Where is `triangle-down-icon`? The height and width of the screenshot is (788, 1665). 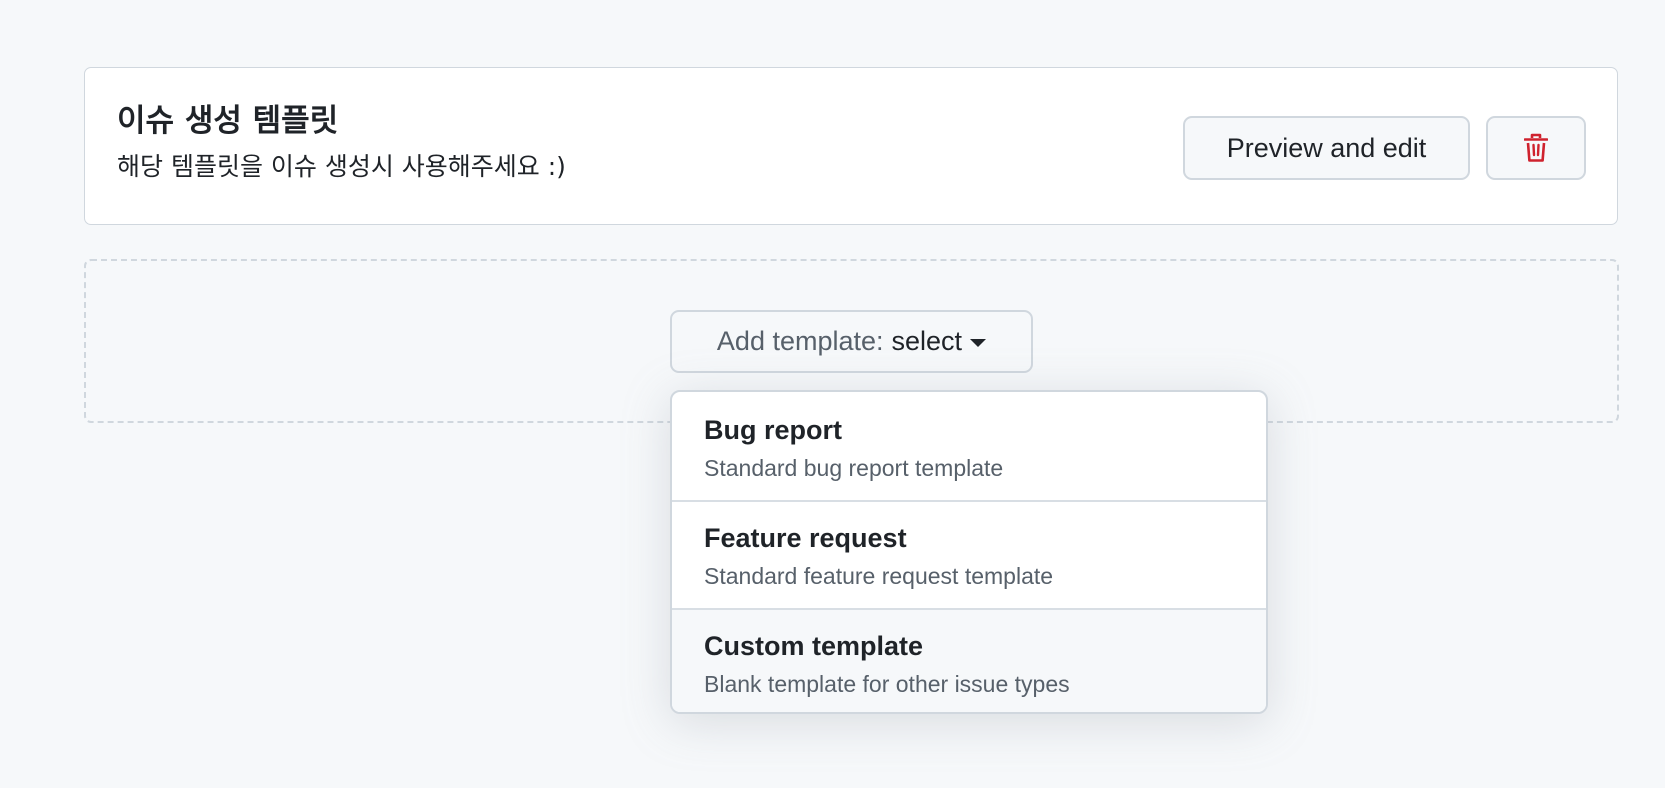
triangle-down-icon is located at coordinates (978, 343).